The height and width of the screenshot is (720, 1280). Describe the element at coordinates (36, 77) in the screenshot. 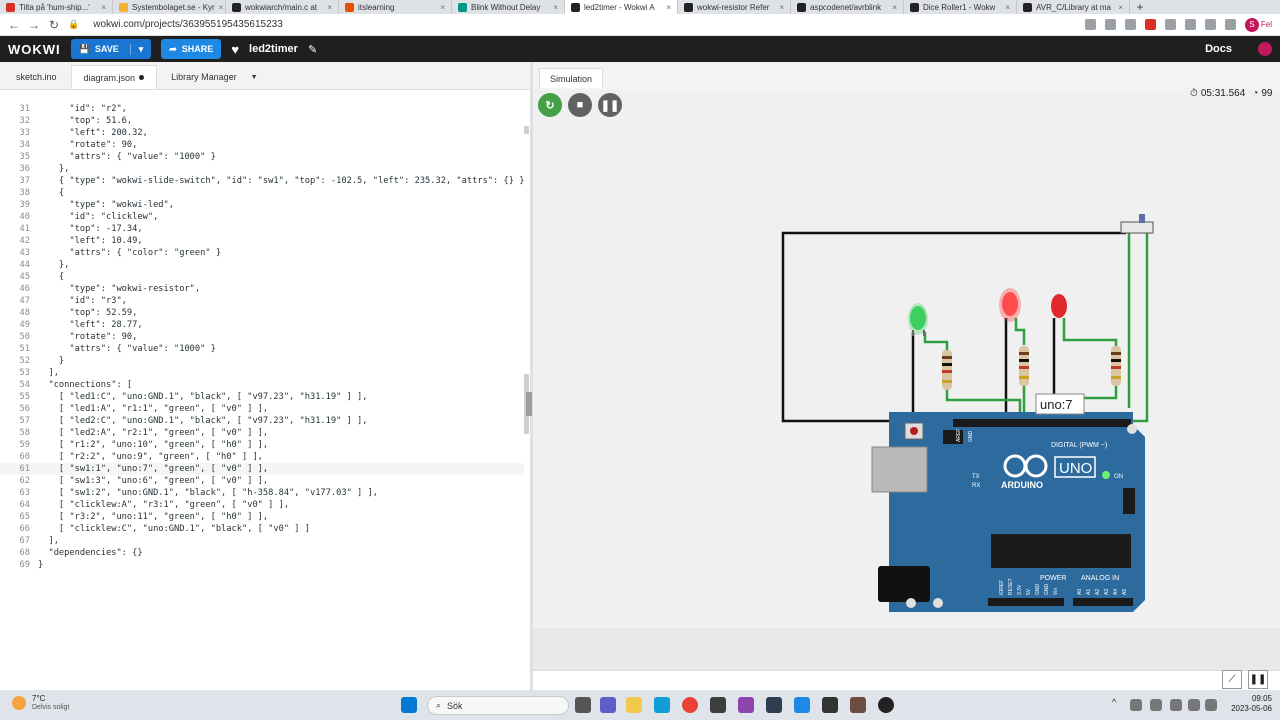

I see `tab-sketch-ino: sketch.ino` at that location.